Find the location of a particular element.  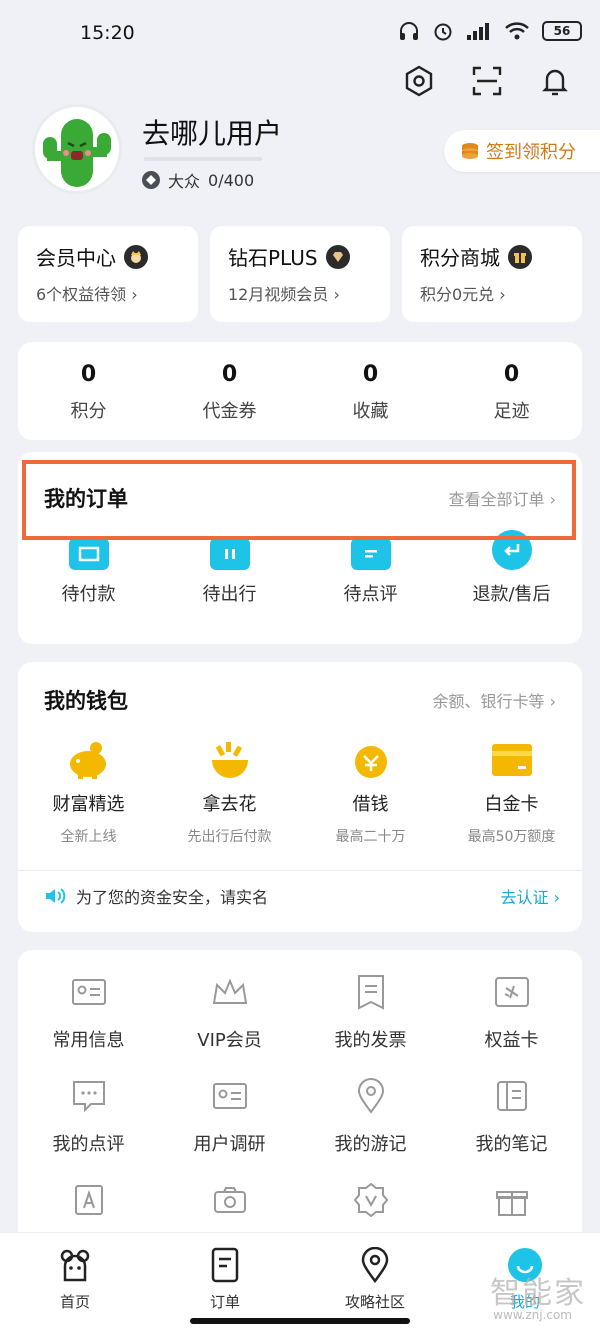

bell-icon is located at coordinates (555, 82).